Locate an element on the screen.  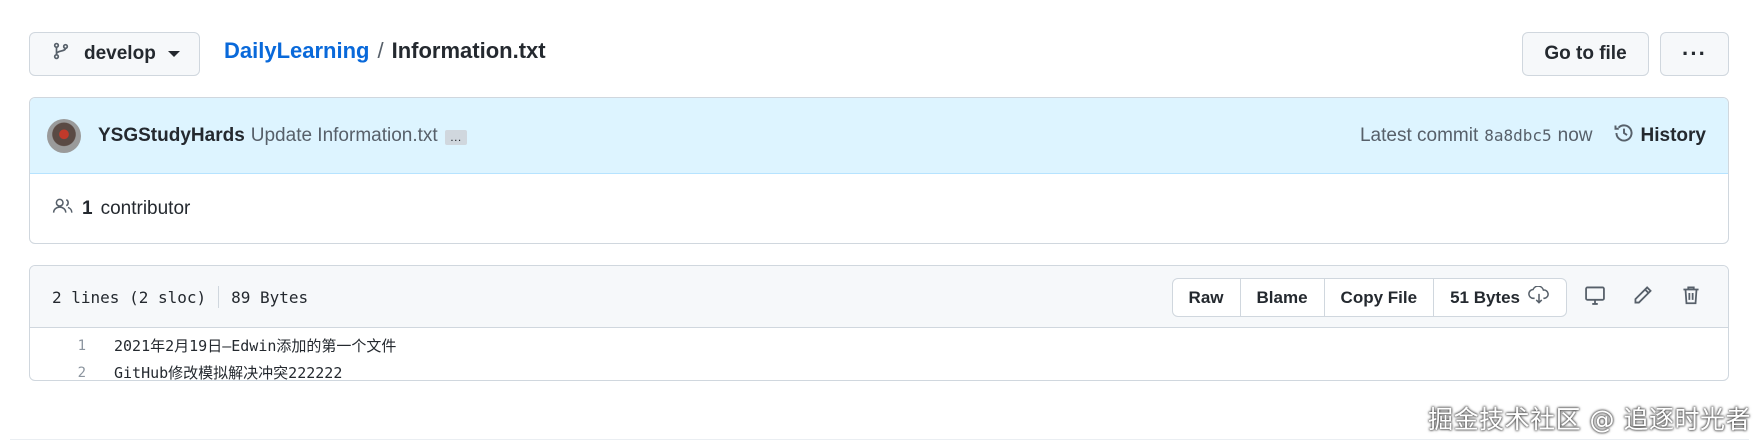
file-name: Information.txt is located at coordinates (468, 50).